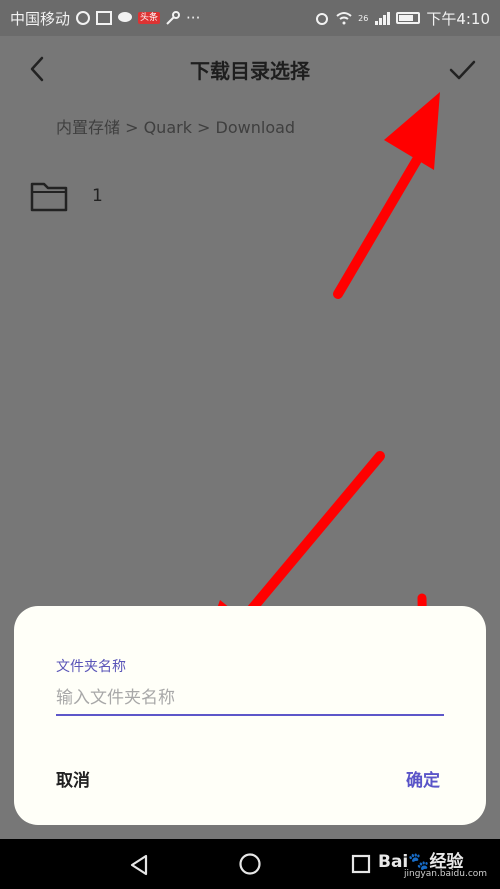 The height and width of the screenshot is (889, 500). I want to click on status-right: 26 下午4:10, so click(402, 18).